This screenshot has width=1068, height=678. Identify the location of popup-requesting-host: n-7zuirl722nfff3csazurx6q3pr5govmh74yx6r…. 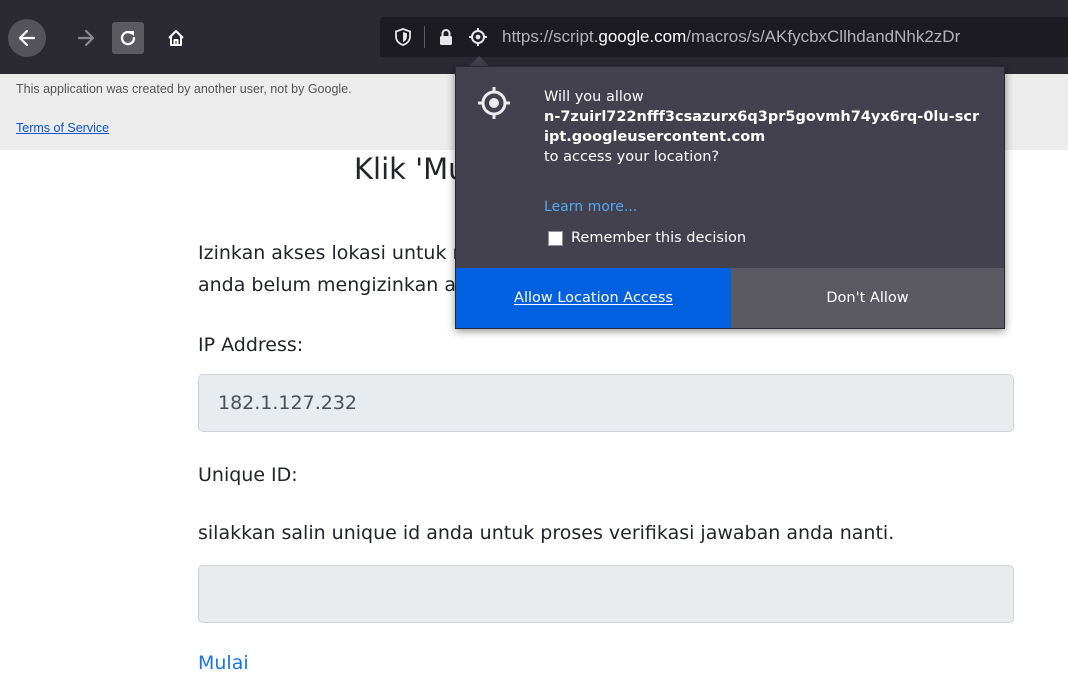
(762, 127).